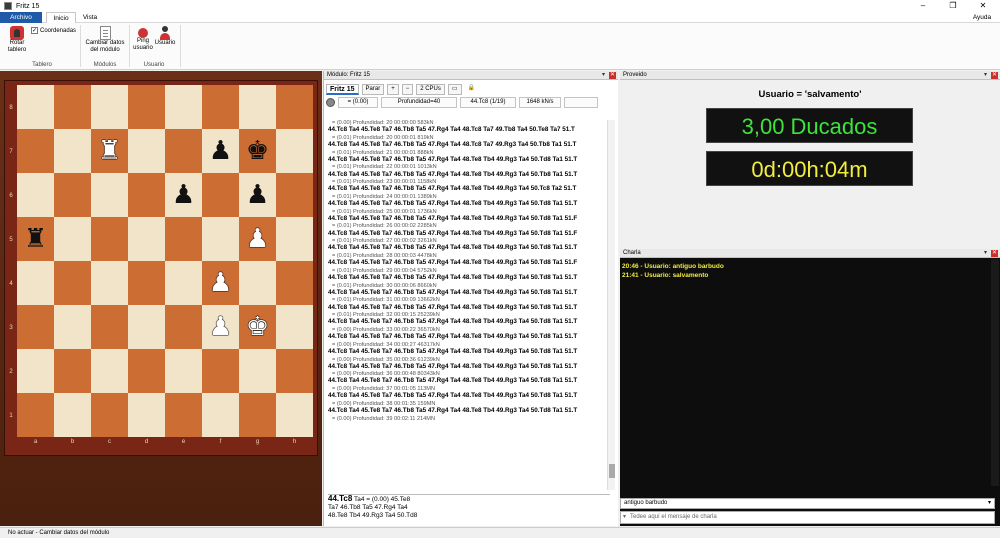 Image resolution: width=1000 pixels, height=538 pixels. I want to click on square-e8, so click(183, 107).